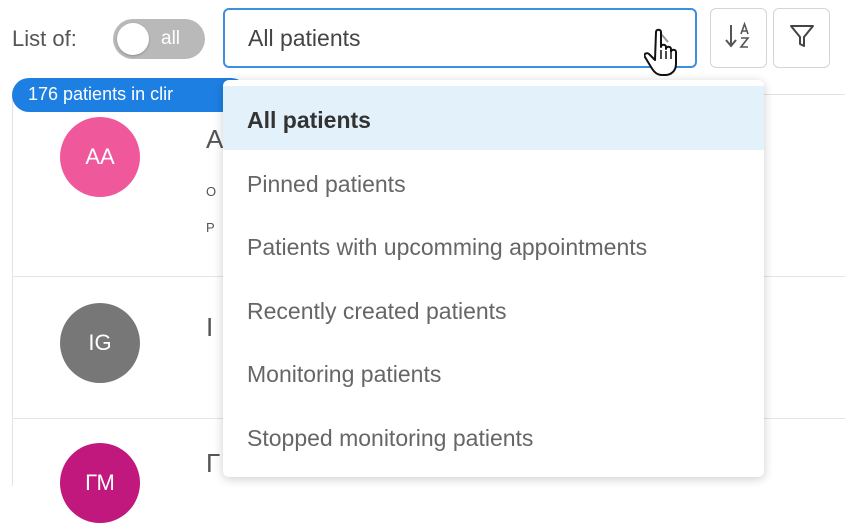 This screenshot has width=845, height=523. Describe the element at coordinates (213, 463) in the screenshot. I see `patient-name: Г` at that location.